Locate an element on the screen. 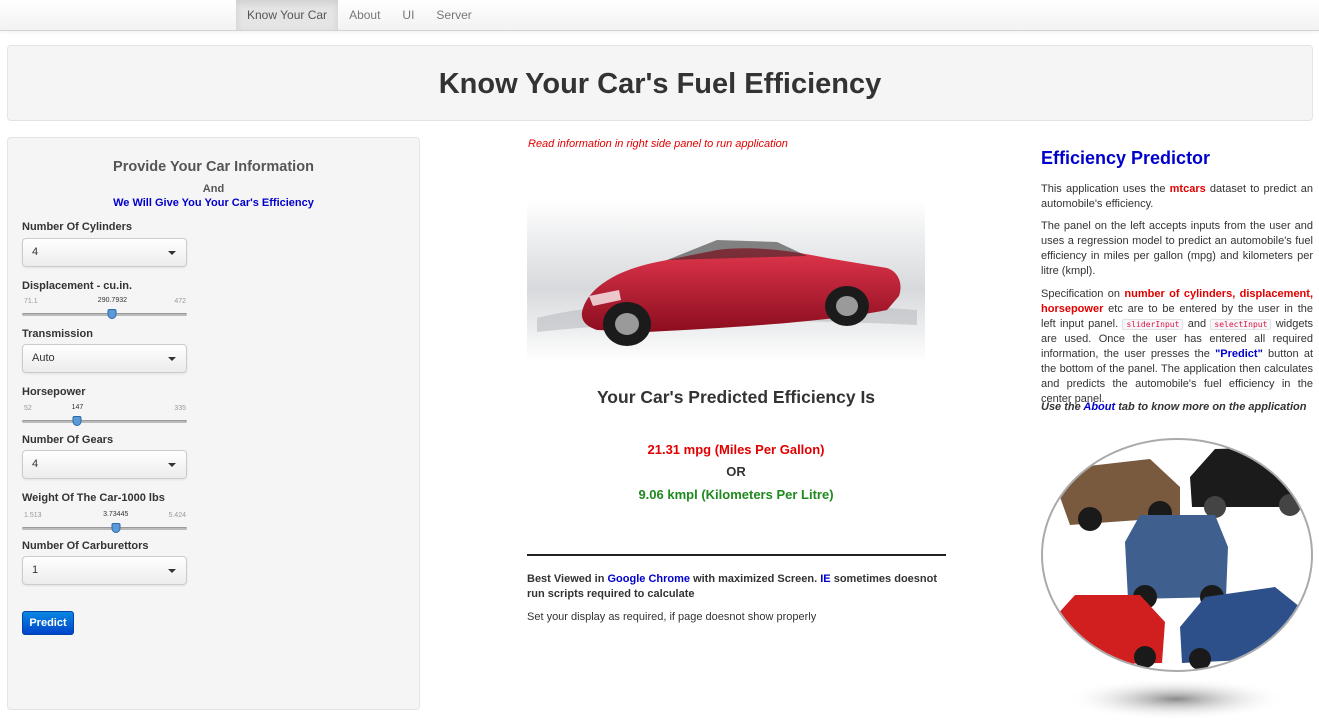 The image size is (1319, 727). right-panel-title: Efficiency Predictor is located at coordinates (1126, 158).